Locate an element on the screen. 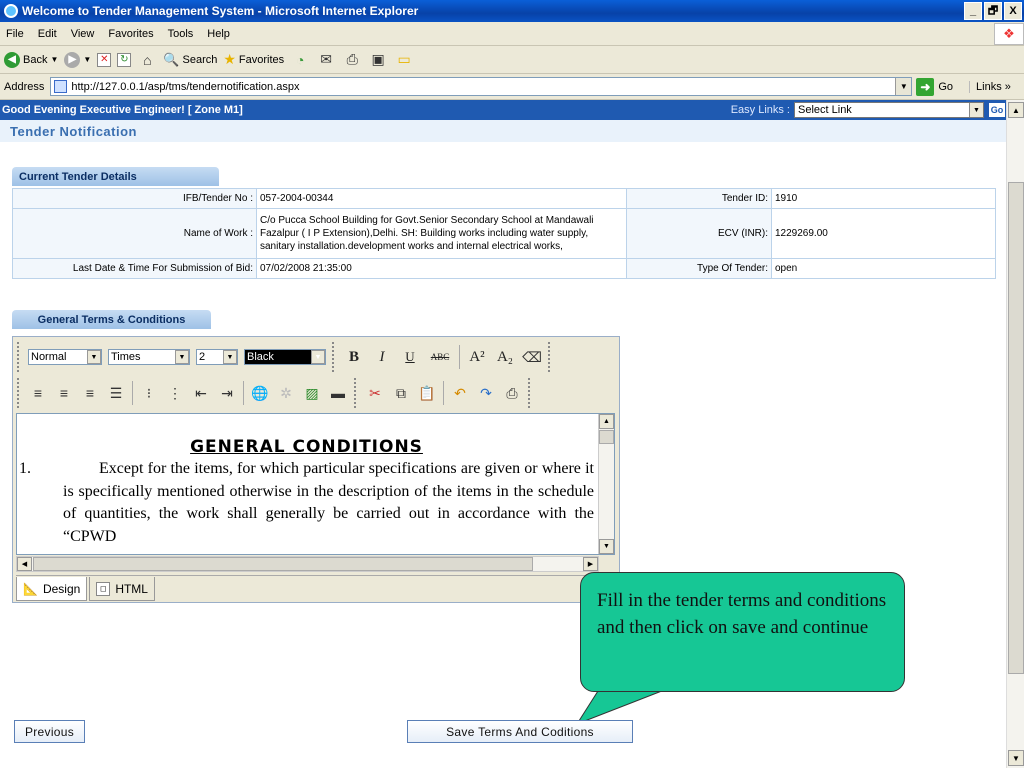 The height and width of the screenshot is (768, 1024). home-icon: ⌂ is located at coordinates (147, 60).